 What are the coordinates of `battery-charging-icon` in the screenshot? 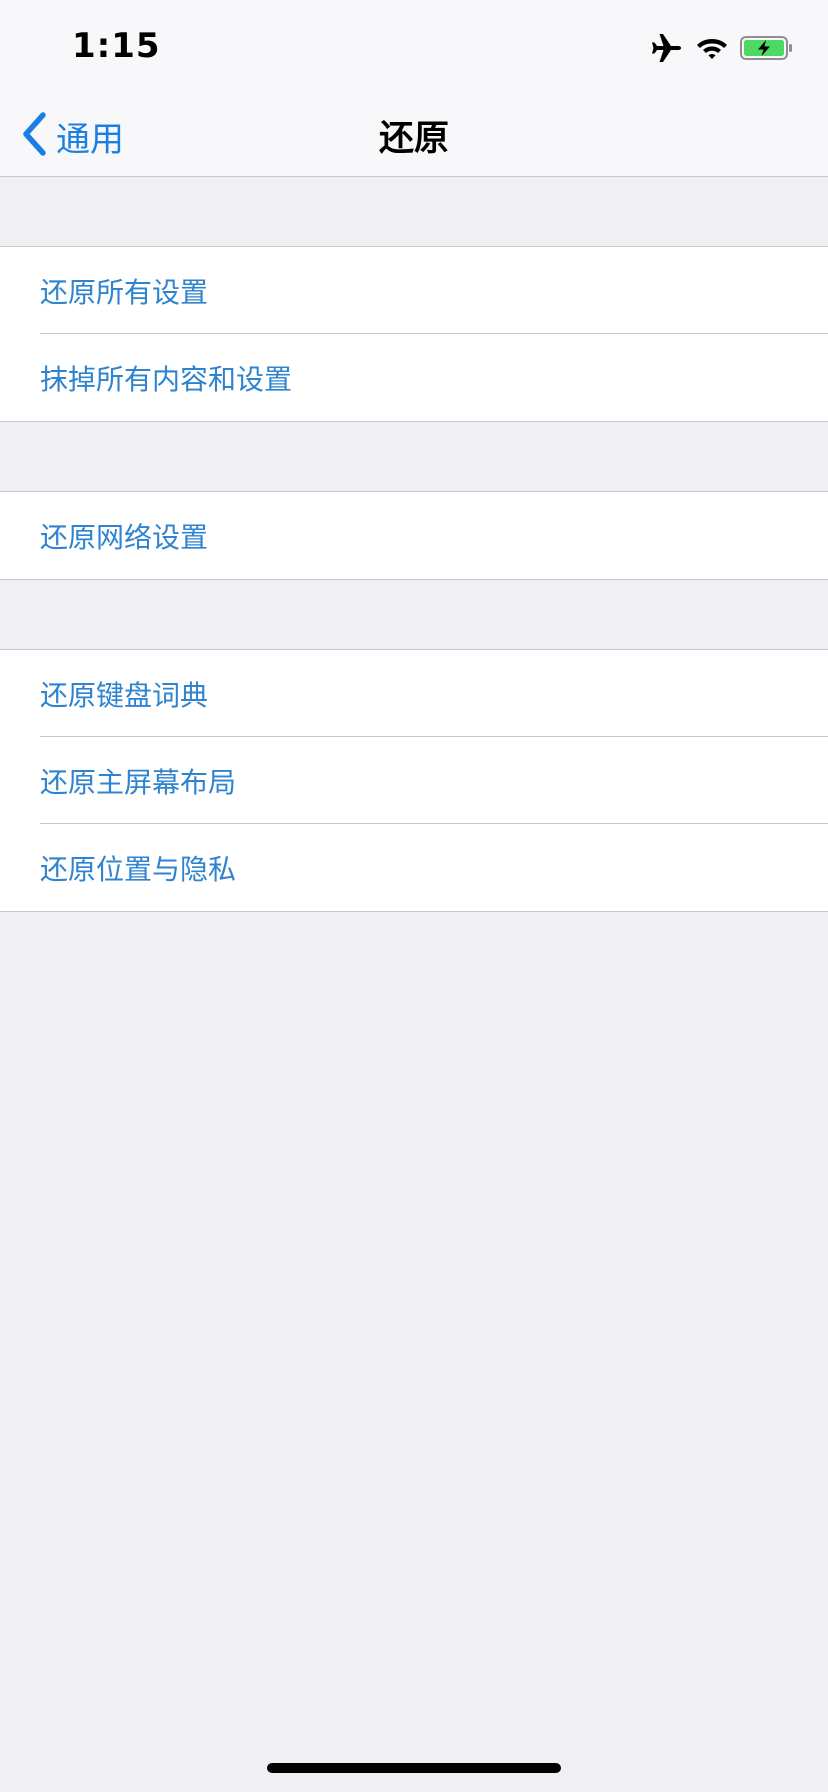 It's located at (767, 50).